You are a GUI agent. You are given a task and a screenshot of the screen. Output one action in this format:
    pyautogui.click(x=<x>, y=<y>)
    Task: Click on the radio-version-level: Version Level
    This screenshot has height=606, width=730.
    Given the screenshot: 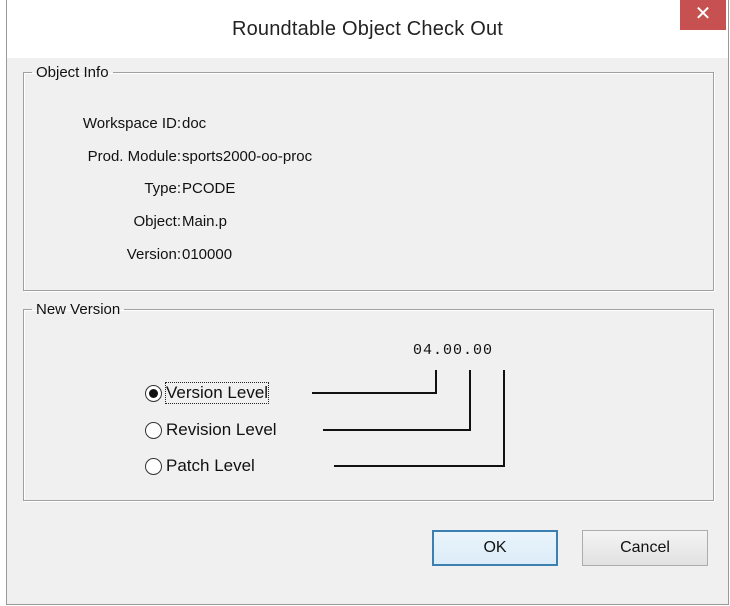 What is the action you would take?
    pyautogui.click(x=207, y=393)
    